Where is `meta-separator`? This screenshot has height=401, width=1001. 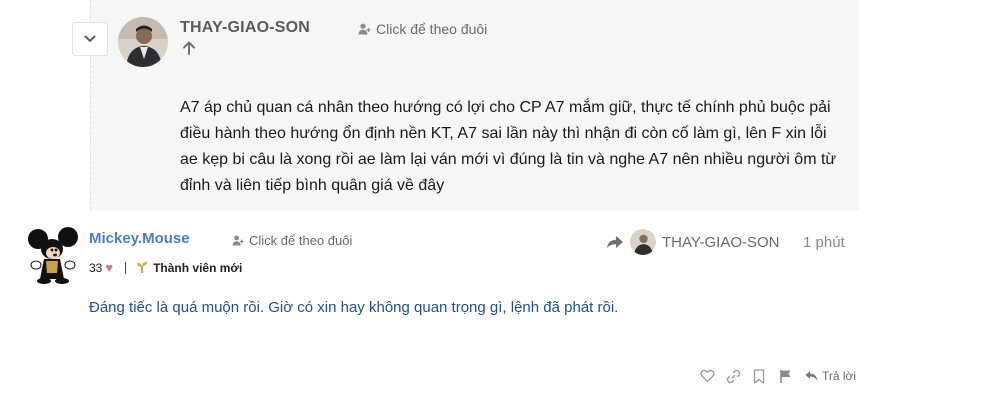
meta-separator is located at coordinates (126, 267).